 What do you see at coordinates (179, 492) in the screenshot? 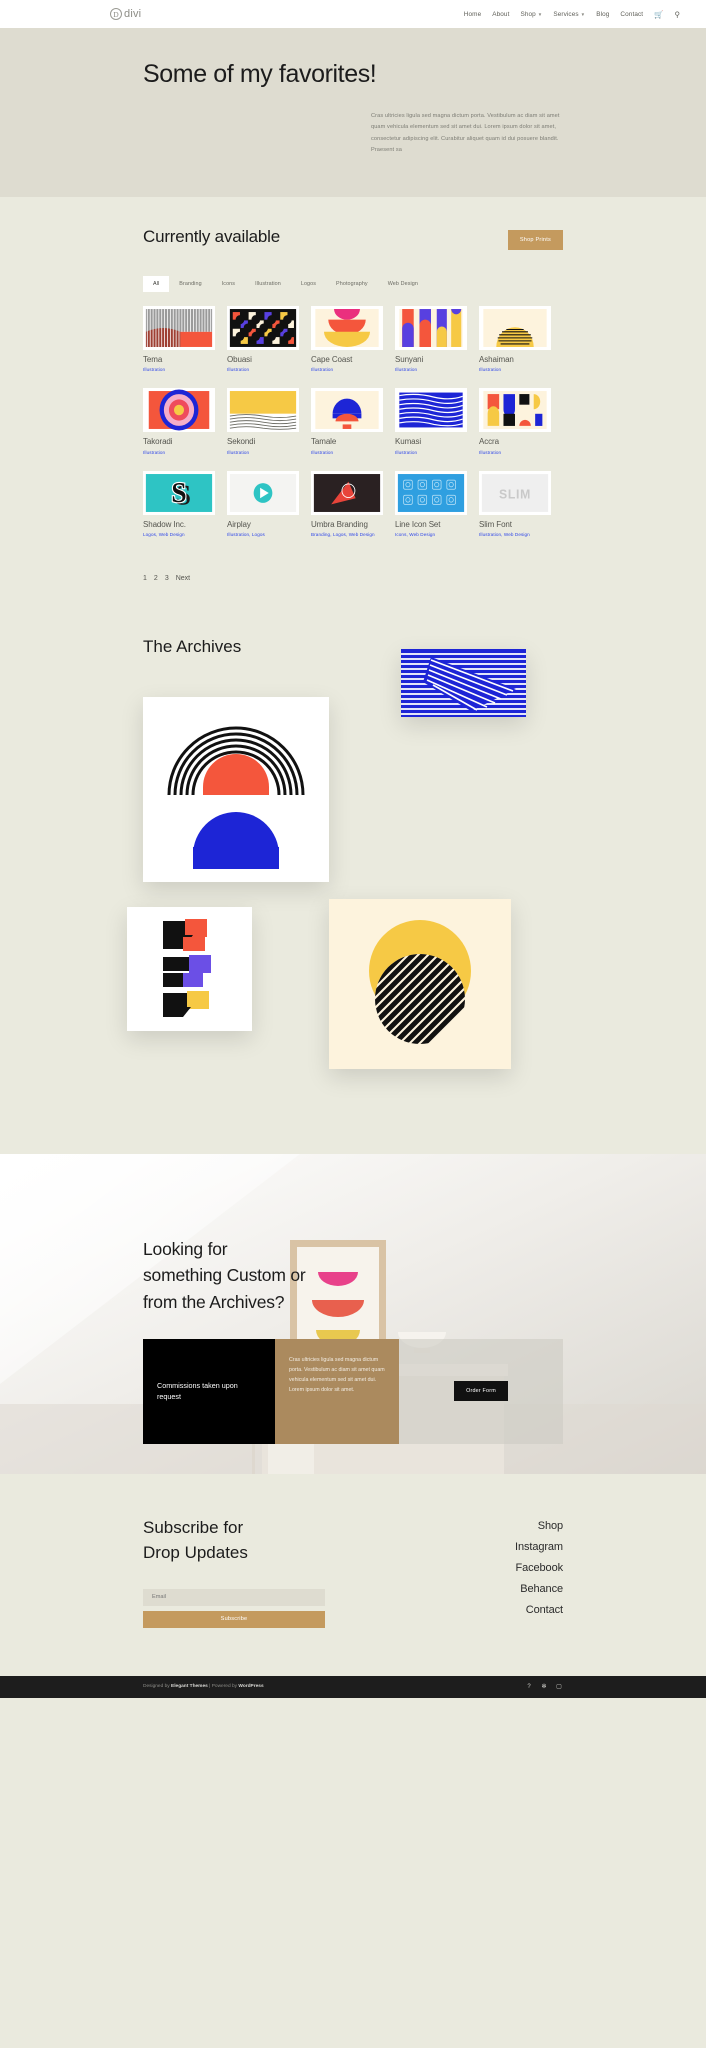
I see `thumbnail-shadow-inc: S S` at bounding box center [179, 492].